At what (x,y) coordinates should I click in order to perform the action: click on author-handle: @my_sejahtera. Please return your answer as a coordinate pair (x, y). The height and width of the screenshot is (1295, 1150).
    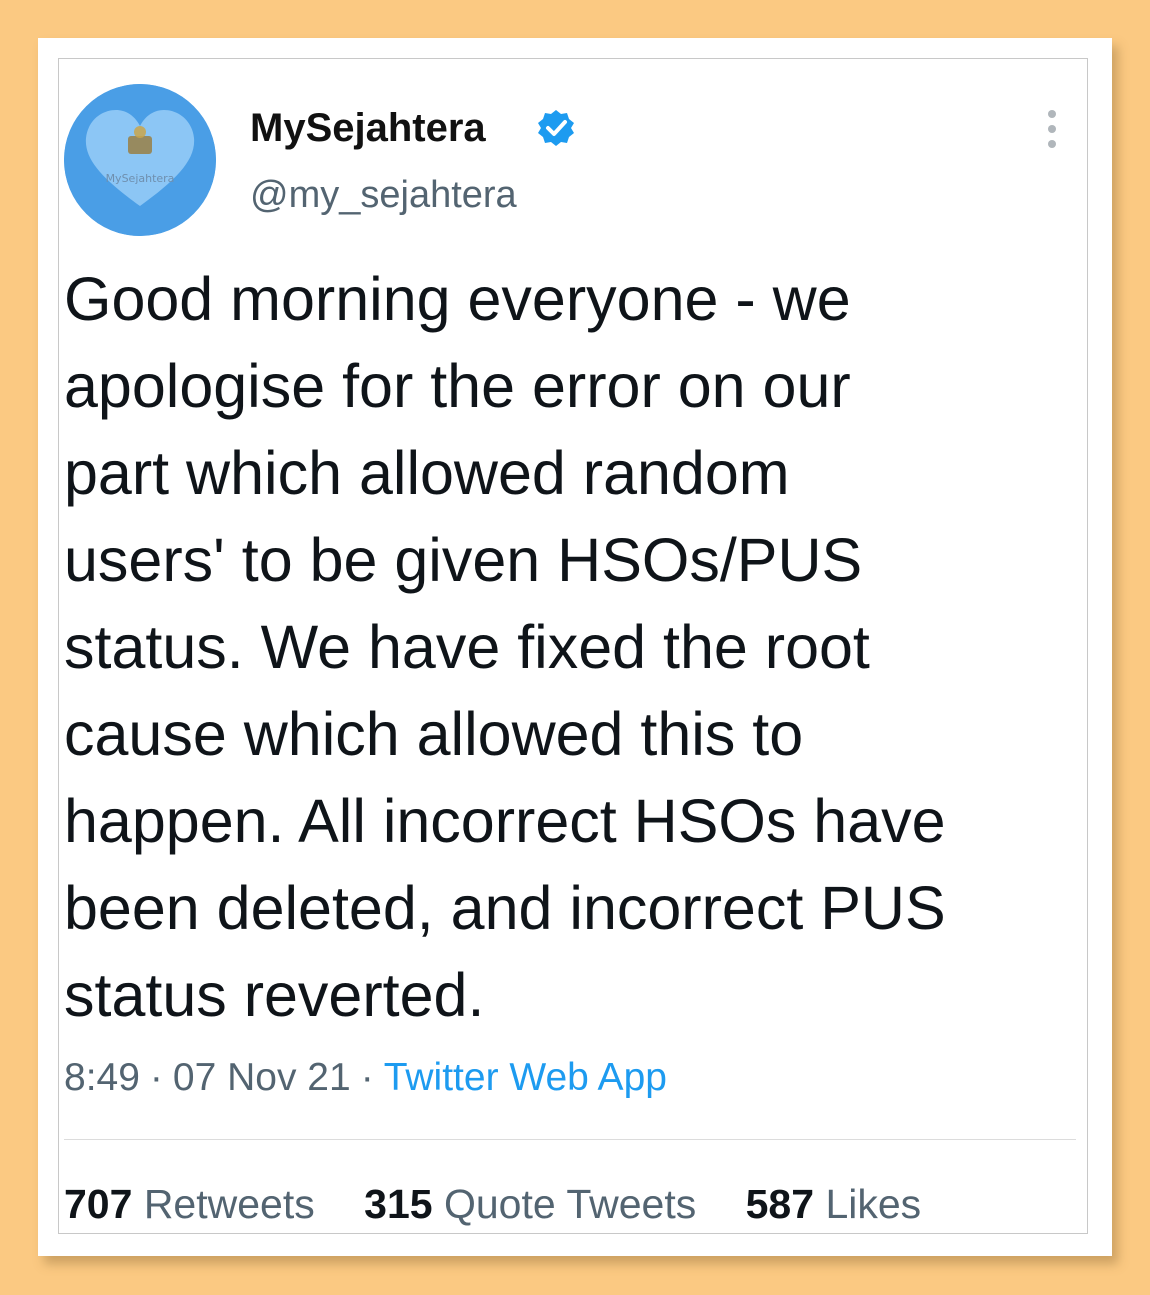
    Looking at the image, I should click on (383, 195).